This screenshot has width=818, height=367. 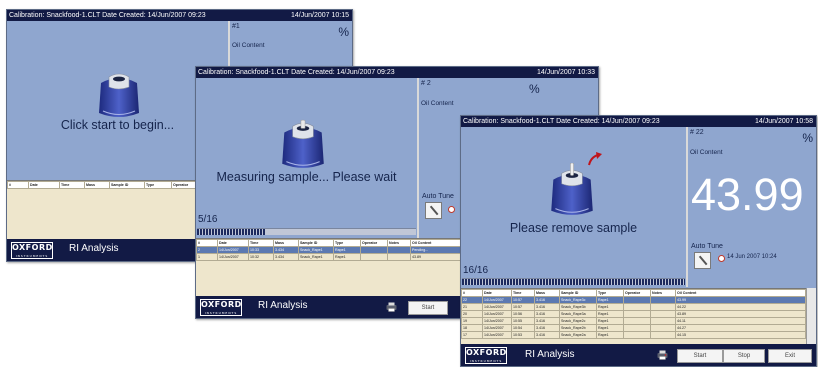 What do you see at coordinates (286, 250) in the screenshot?
I see `table-cell: 3.434` at bounding box center [286, 250].